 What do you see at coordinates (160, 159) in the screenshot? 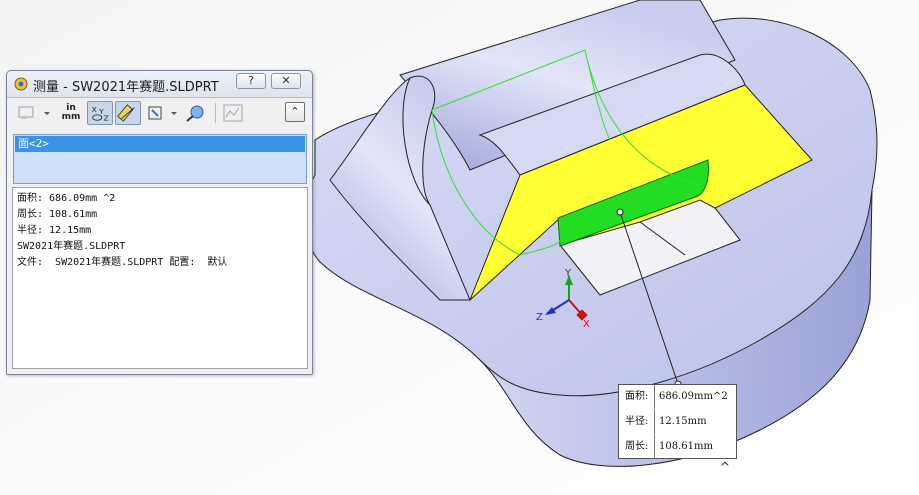
I see `selection-list: 面<2>` at bounding box center [160, 159].